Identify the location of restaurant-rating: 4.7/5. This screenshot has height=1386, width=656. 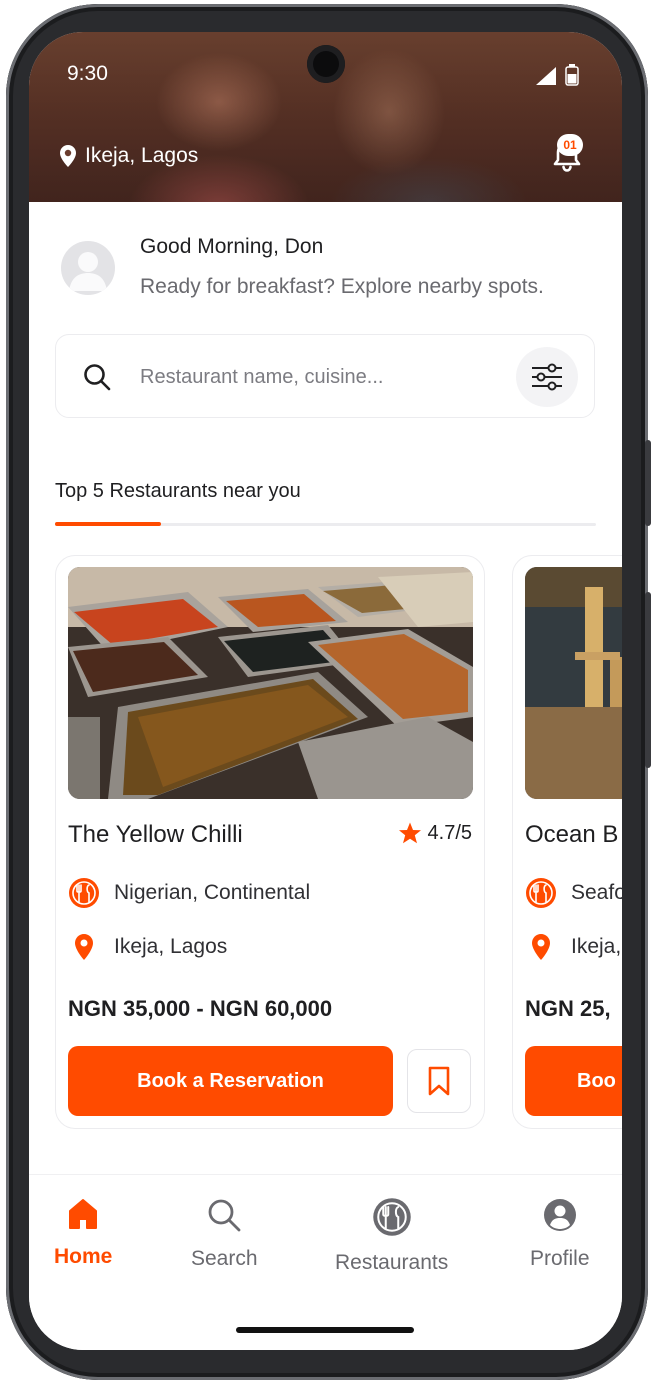
(435, 833).